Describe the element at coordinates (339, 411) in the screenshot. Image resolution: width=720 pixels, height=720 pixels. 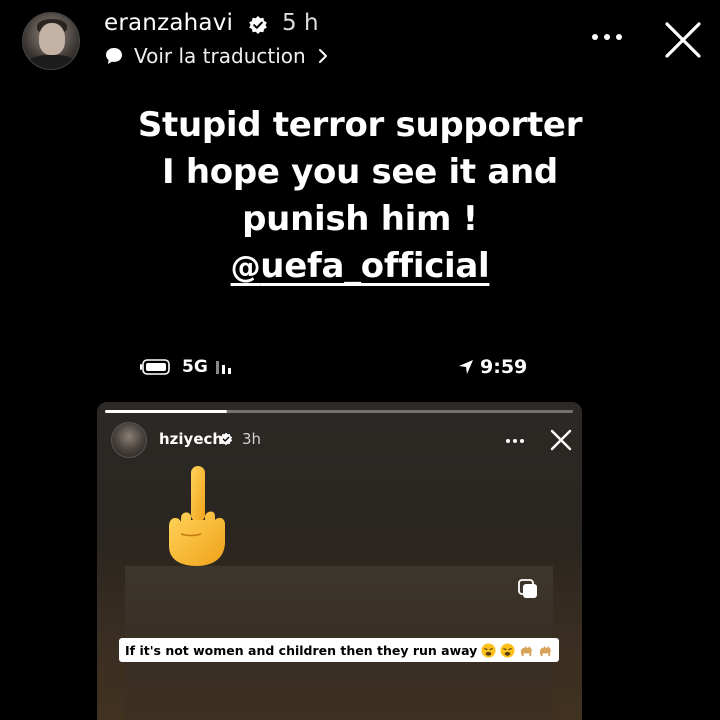
I see `story-progress-bar` at that location.